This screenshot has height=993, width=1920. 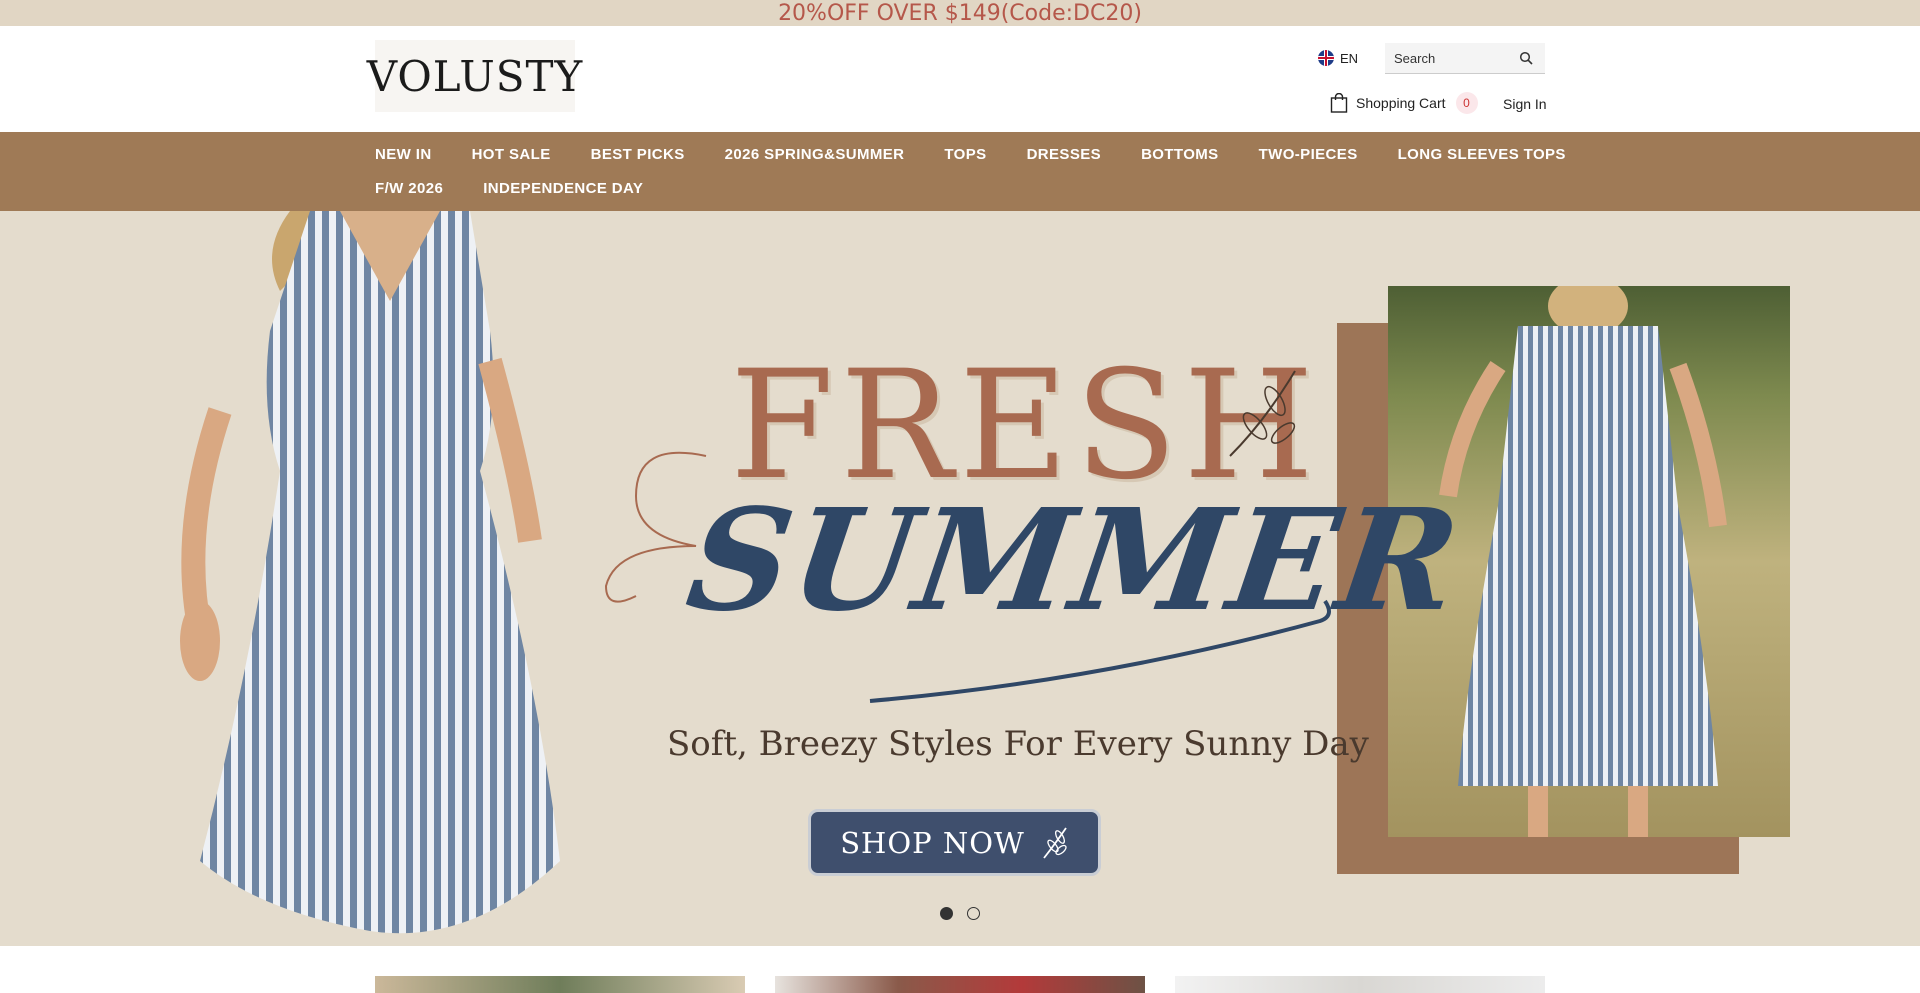 I want to click on nav-item-tops: TOPS, so click(x=965, y=154).